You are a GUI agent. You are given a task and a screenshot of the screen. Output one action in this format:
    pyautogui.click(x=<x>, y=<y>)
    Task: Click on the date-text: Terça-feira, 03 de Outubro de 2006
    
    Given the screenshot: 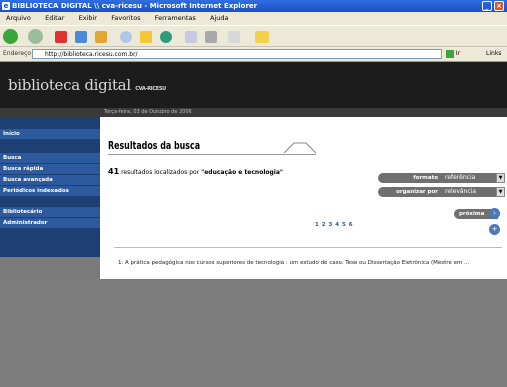 What is the action you would take?
    pyautogui.click(x=148, y=112)
    